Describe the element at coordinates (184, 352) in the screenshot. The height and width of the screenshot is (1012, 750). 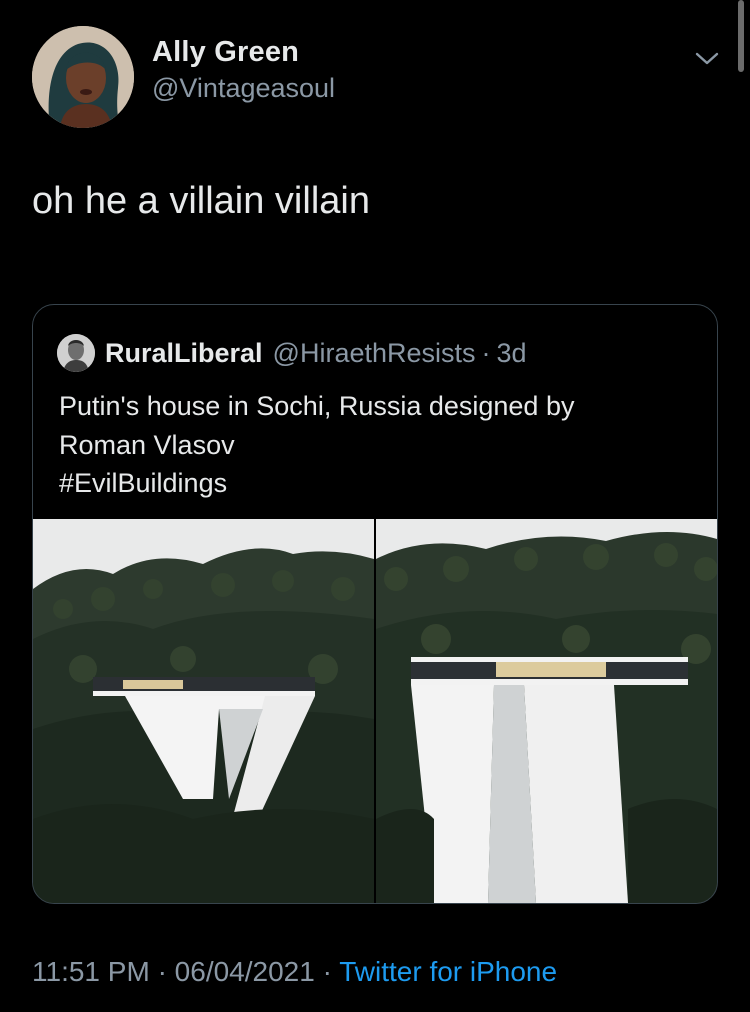
I see `quoted-display-name: RuralLiberal` at that location.